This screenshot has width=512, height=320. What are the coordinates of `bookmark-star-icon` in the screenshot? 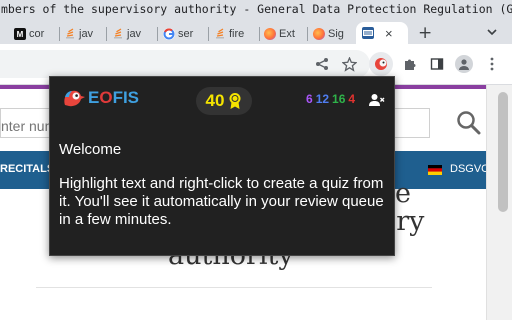 It's located at (349, 64).